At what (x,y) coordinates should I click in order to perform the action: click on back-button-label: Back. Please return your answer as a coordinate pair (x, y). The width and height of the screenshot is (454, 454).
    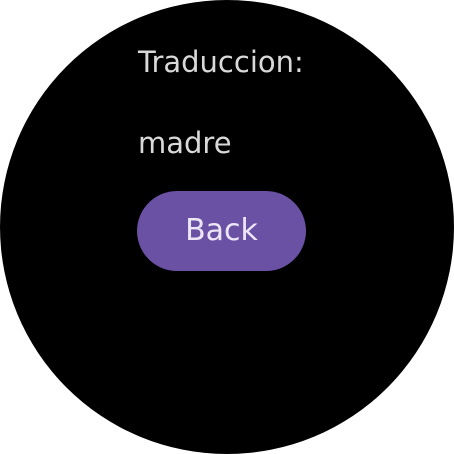
    Looking at the image, I should click on (221, 230).